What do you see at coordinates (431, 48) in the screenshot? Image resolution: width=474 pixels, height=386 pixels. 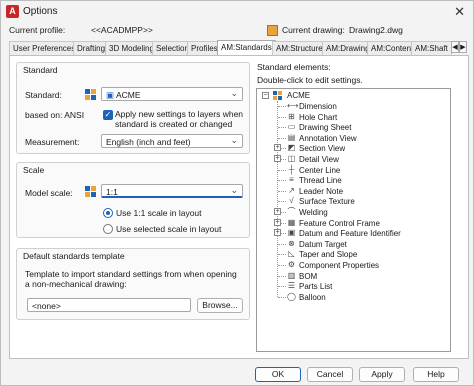 I see `tab-am-shaft: AM:Shaft` at bounding box center [431, 48].